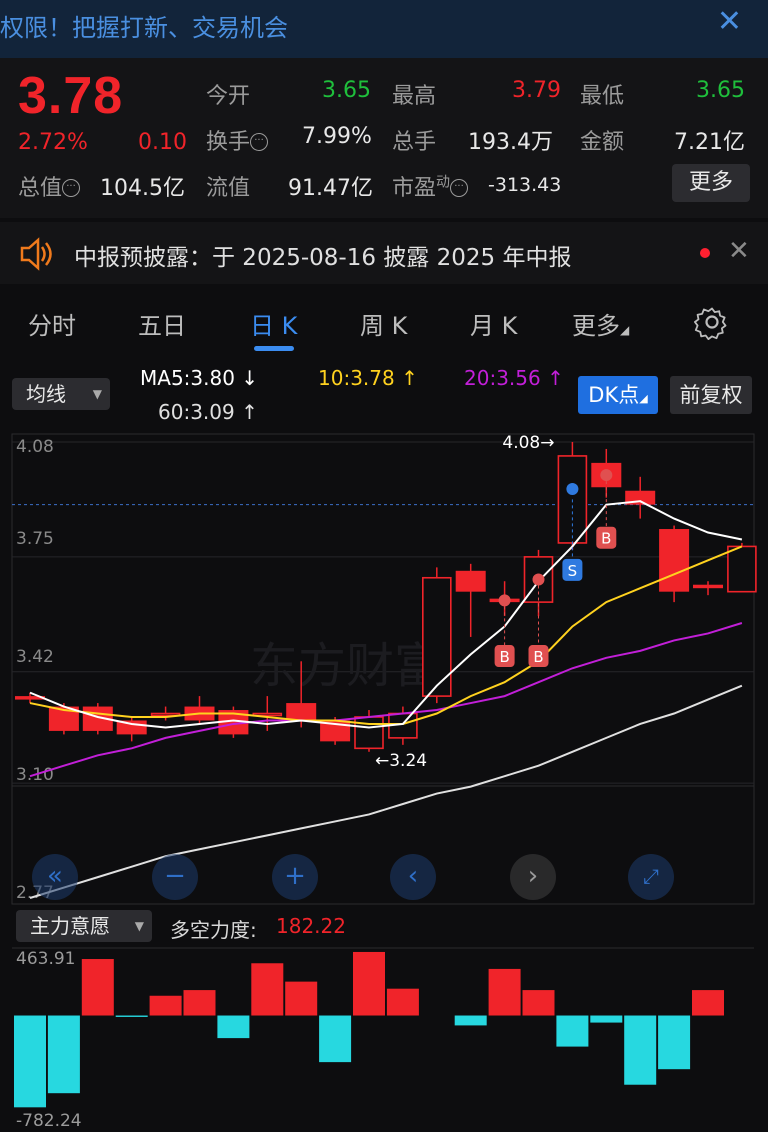 The image size is (768, 1132). Describe the element at coordinates (572, 488) in the screenshot. I see `dk-marker-dot` at that location.